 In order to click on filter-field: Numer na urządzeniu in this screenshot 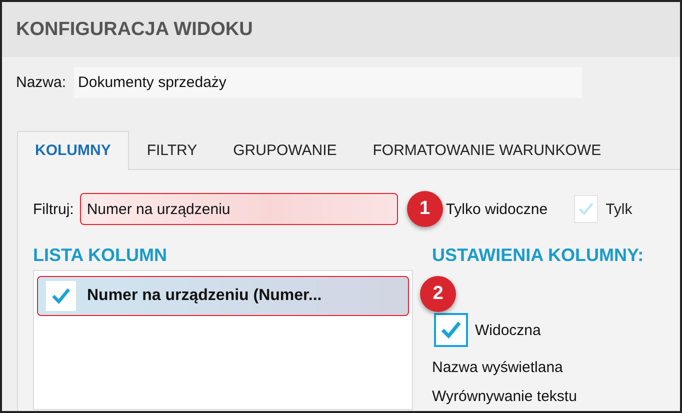, I will do `click(239, 209)`.